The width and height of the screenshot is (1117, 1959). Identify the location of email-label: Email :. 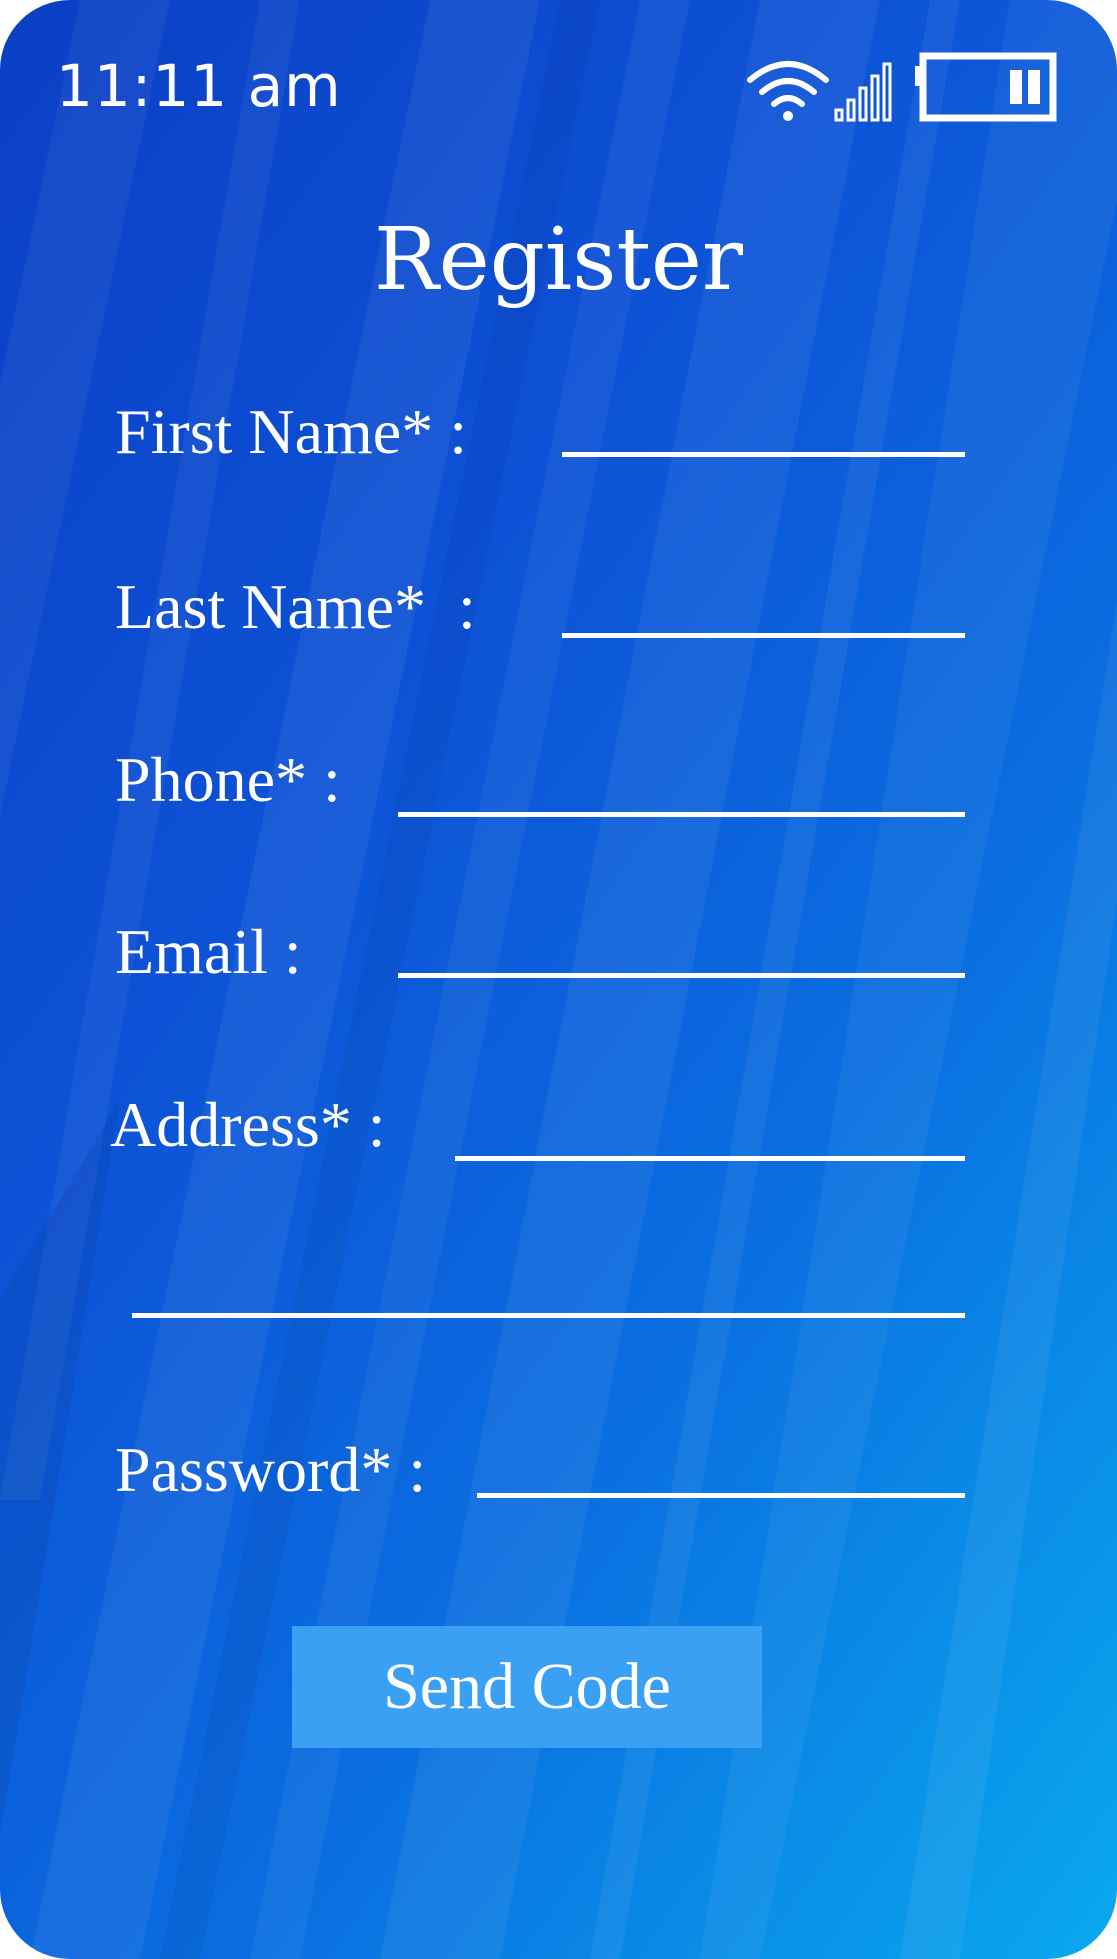
(208, 951).